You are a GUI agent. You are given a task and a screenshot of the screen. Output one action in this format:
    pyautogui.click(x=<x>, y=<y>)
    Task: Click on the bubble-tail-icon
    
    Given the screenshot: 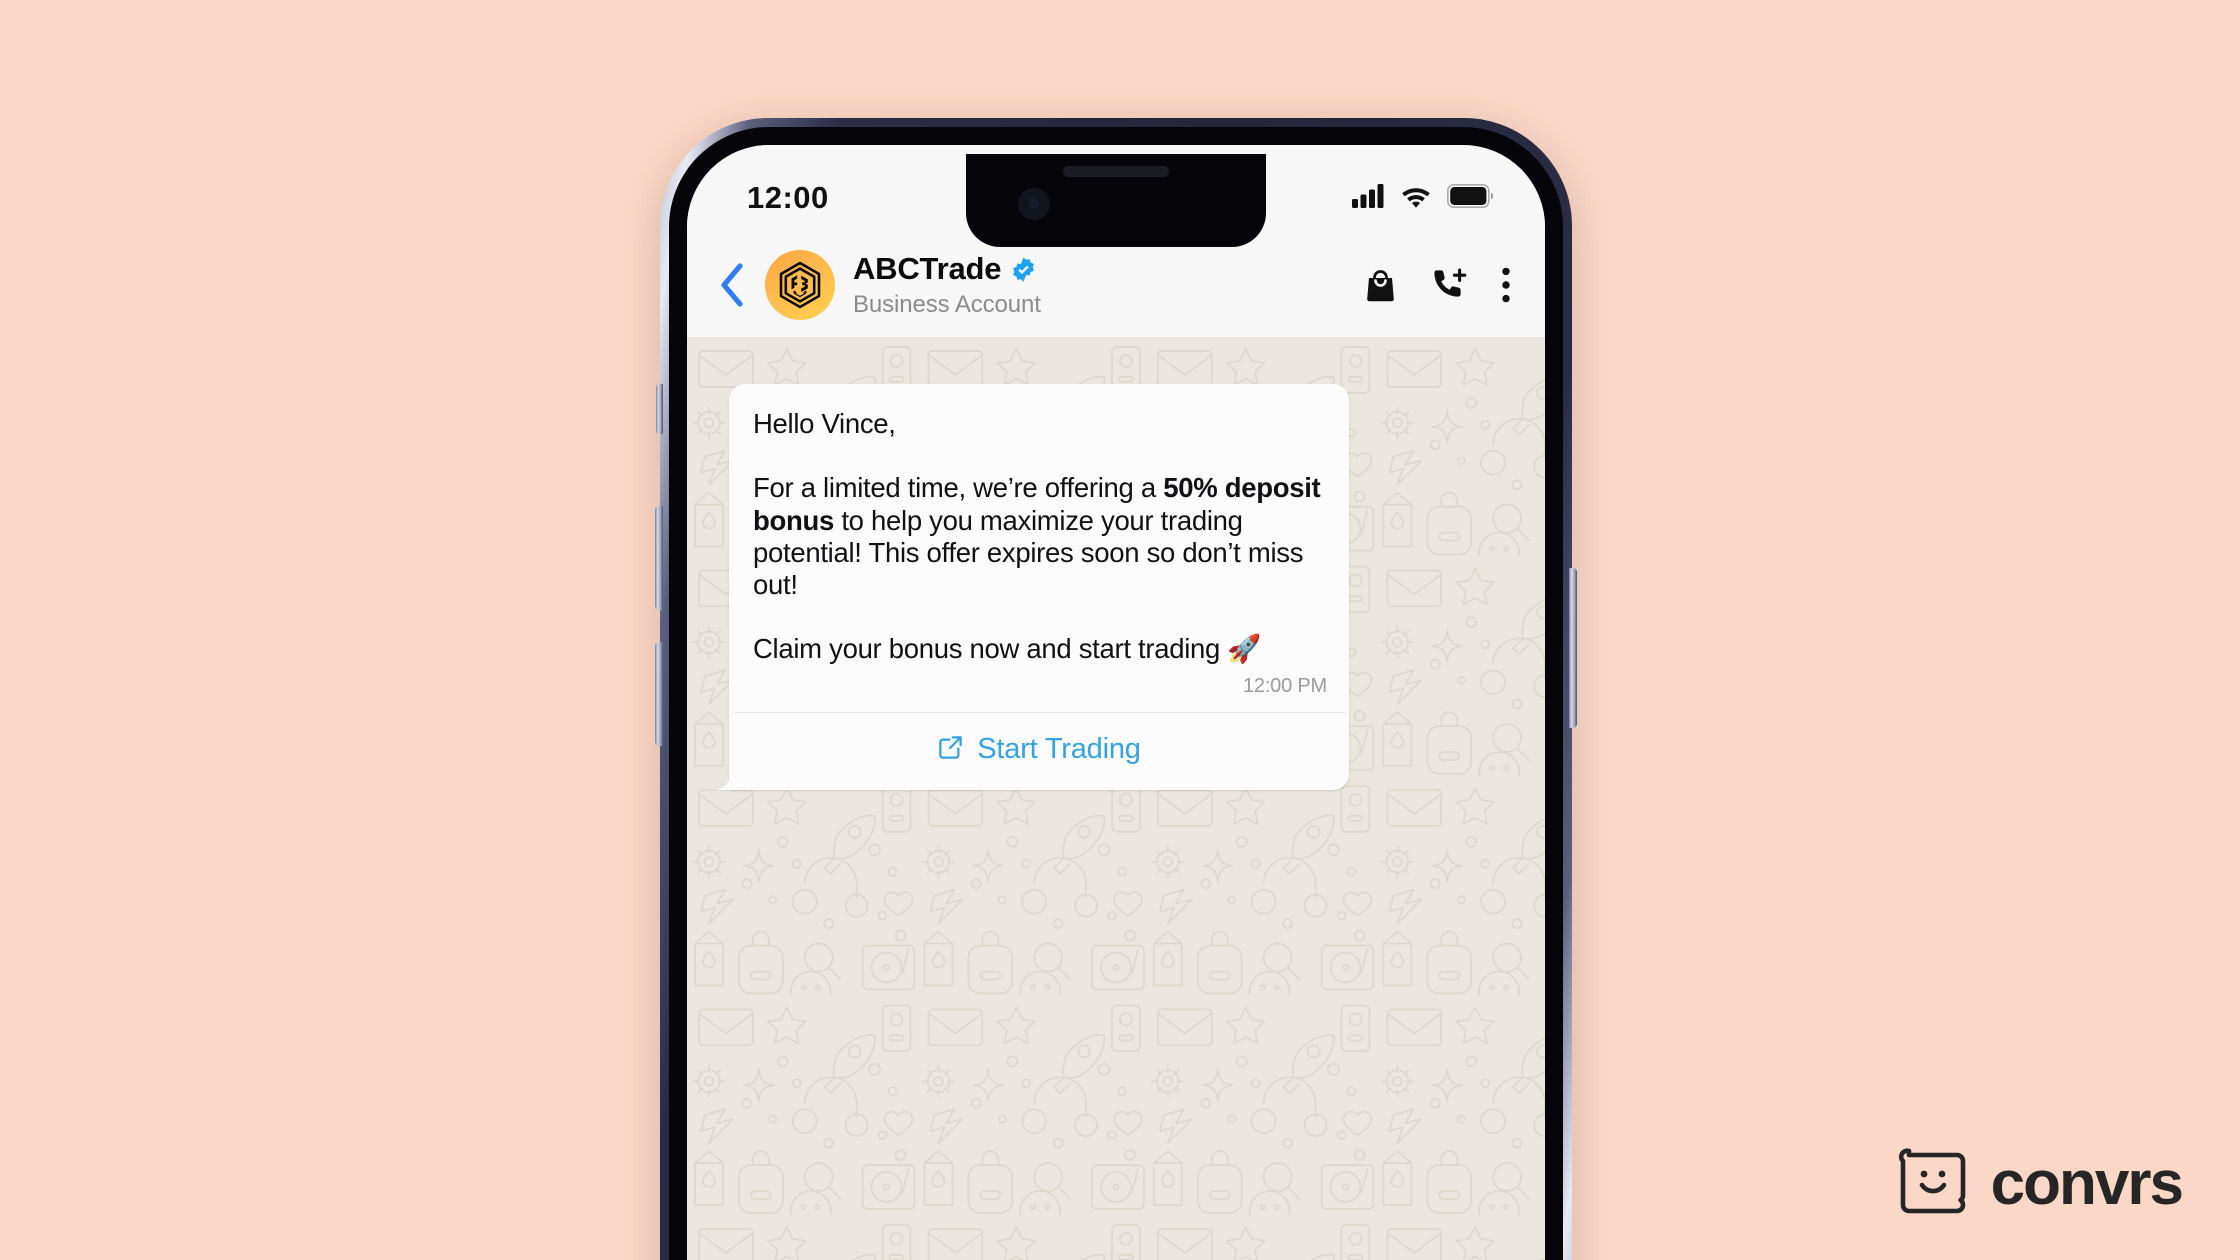 What is the action you would take?
    pyautogui.click(x=722, y=777)
    